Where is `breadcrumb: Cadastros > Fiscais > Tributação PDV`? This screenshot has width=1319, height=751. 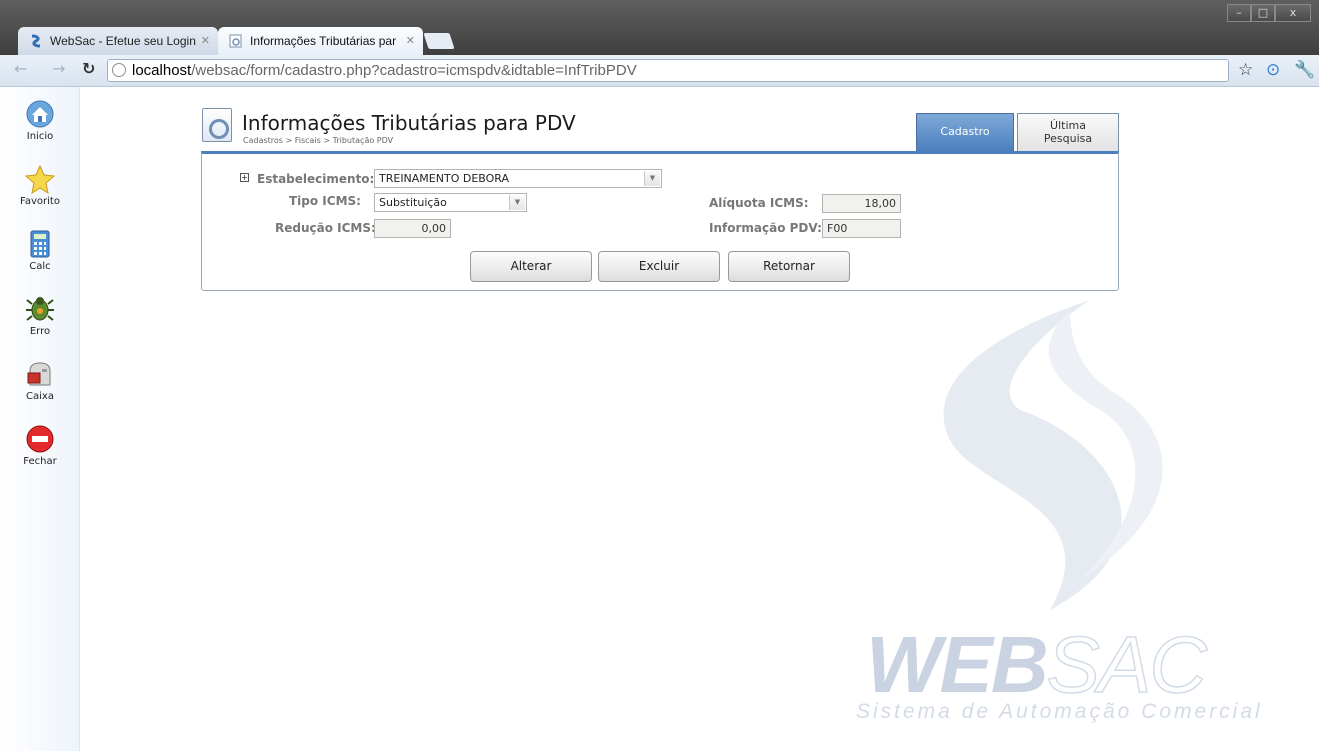
breadcrumb: Cadastros > Fiscais > Tributação PDV is located at coordinates (318, 140).